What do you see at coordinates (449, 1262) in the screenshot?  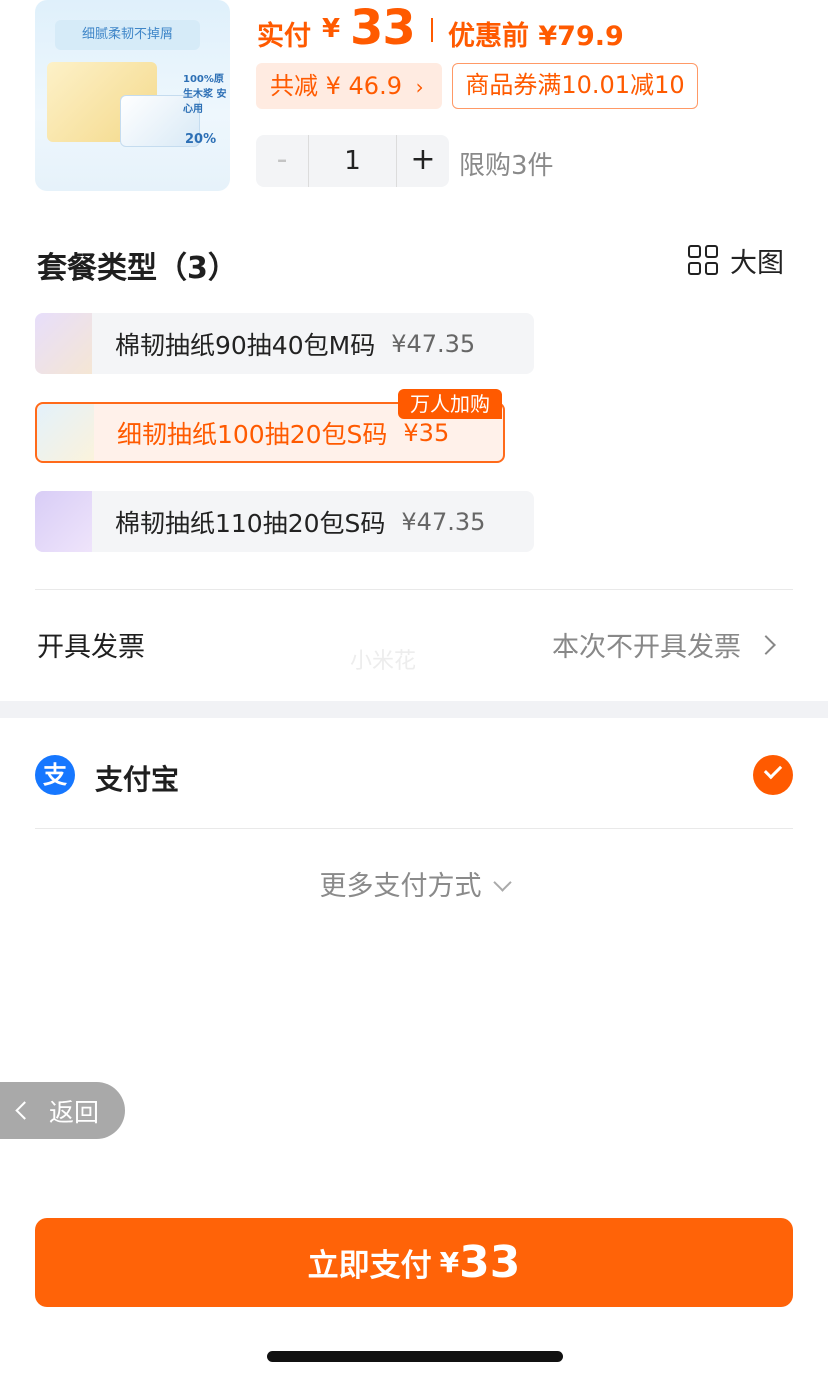 I see `pay-button-currency: ¥` at bounding box center [449, 1262].